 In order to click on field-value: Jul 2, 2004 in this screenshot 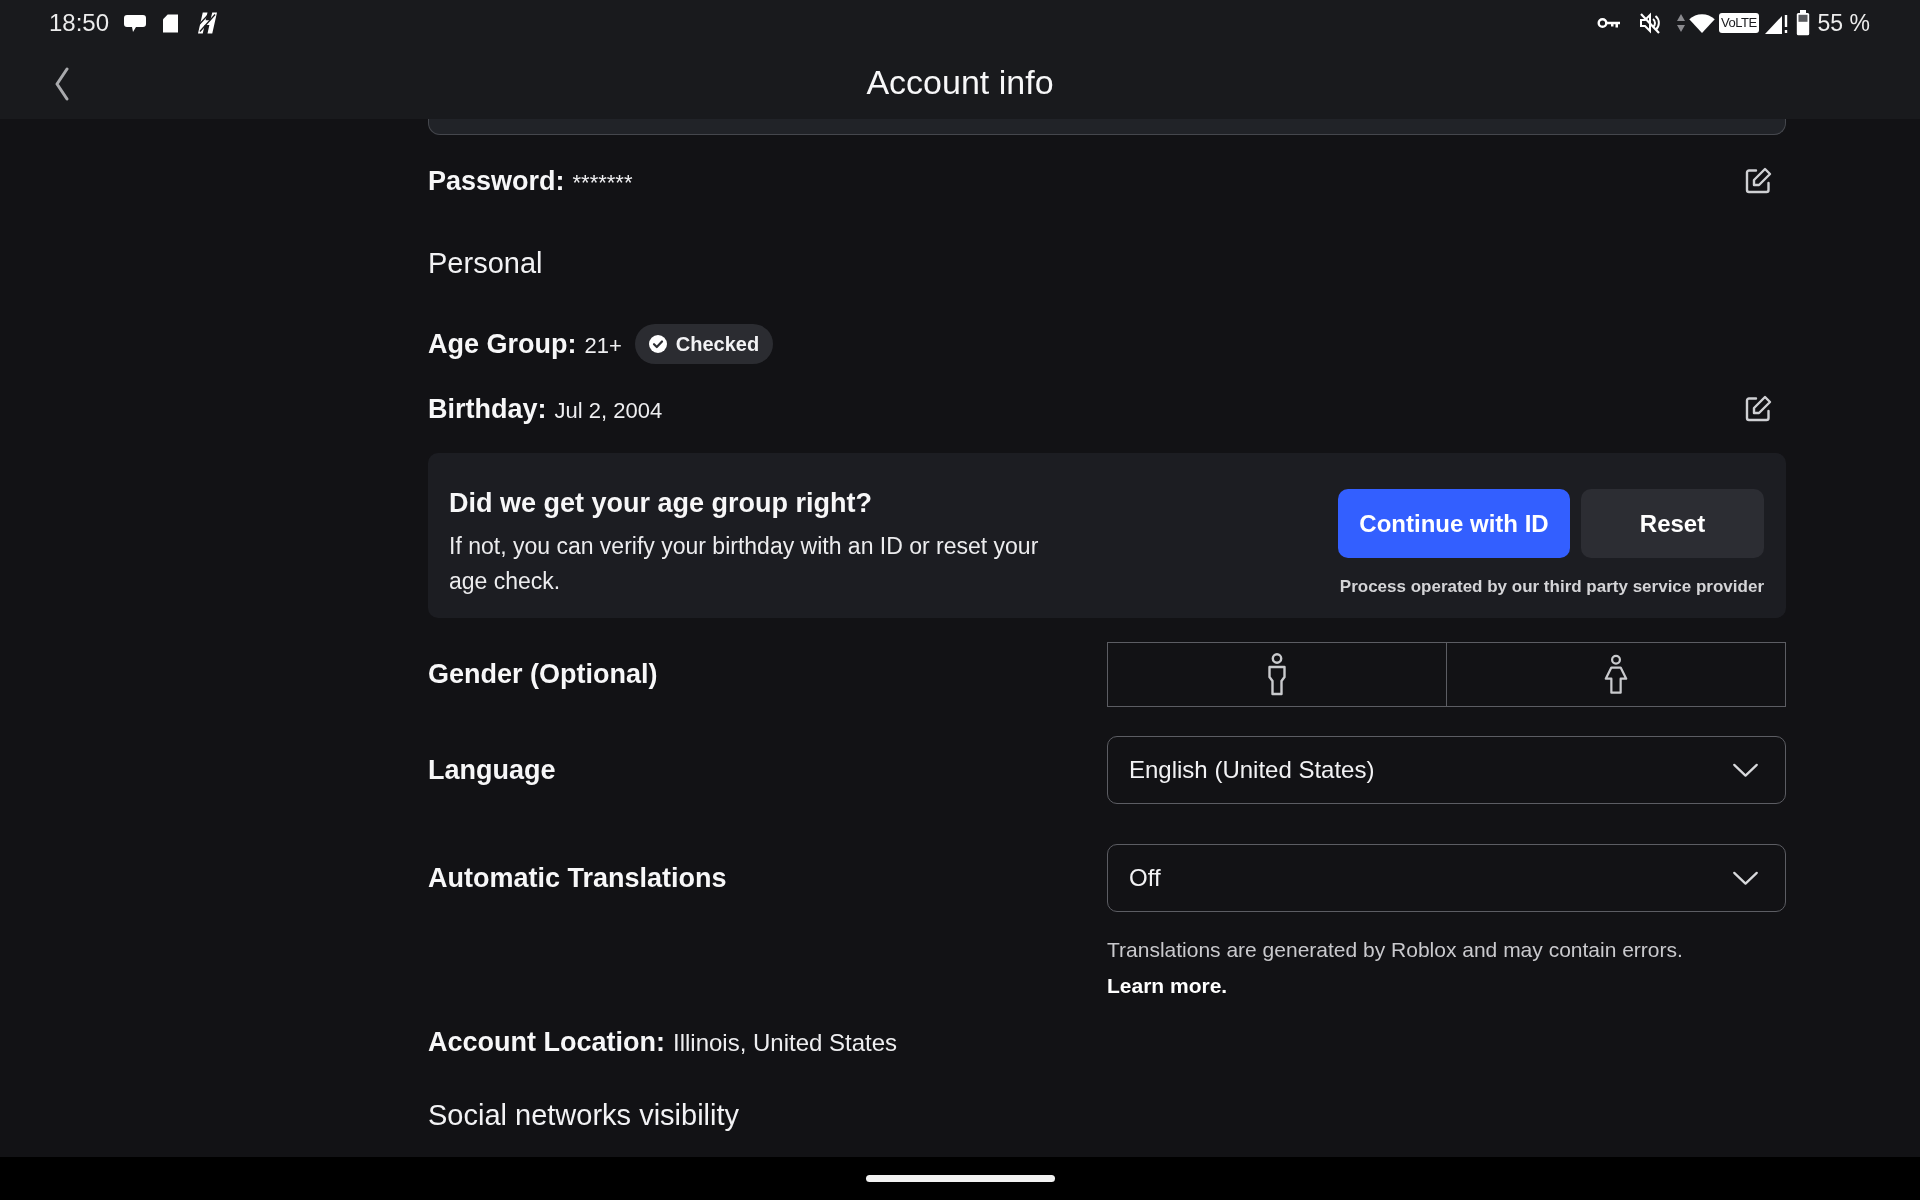, I will do `click(608, 410)`.